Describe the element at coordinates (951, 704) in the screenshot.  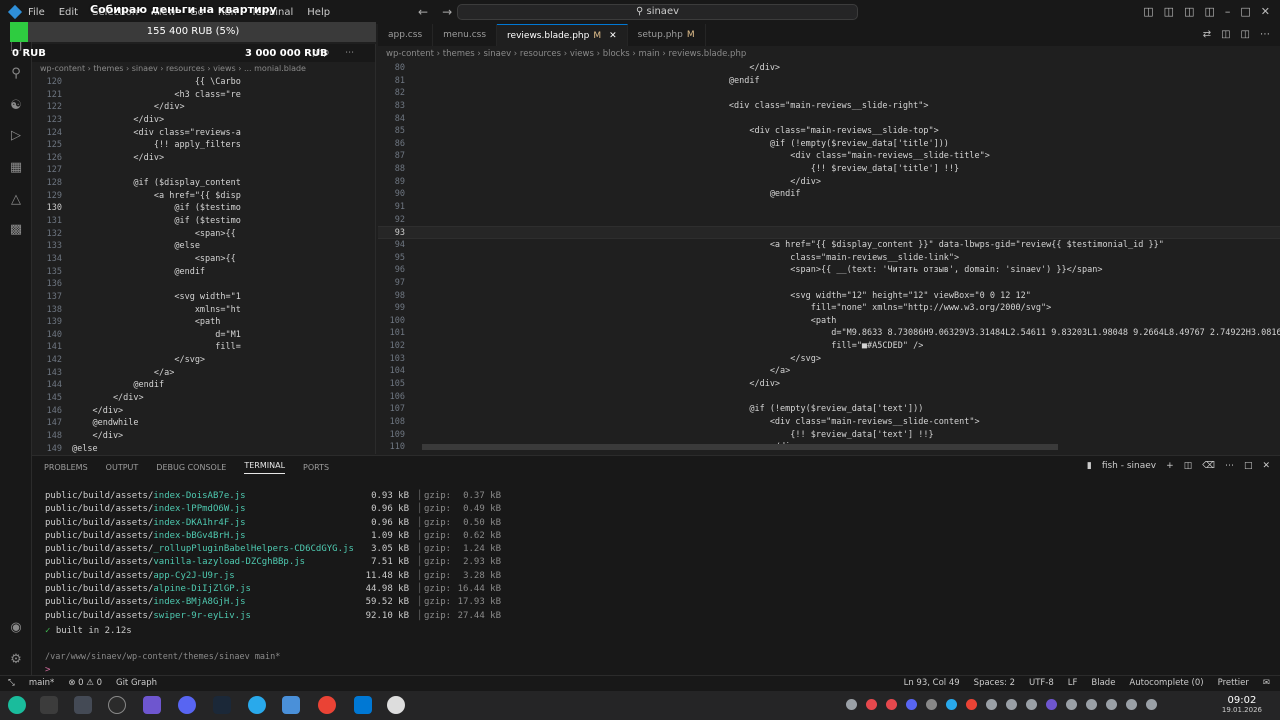
I see `telegram-tray-icon` at that location.